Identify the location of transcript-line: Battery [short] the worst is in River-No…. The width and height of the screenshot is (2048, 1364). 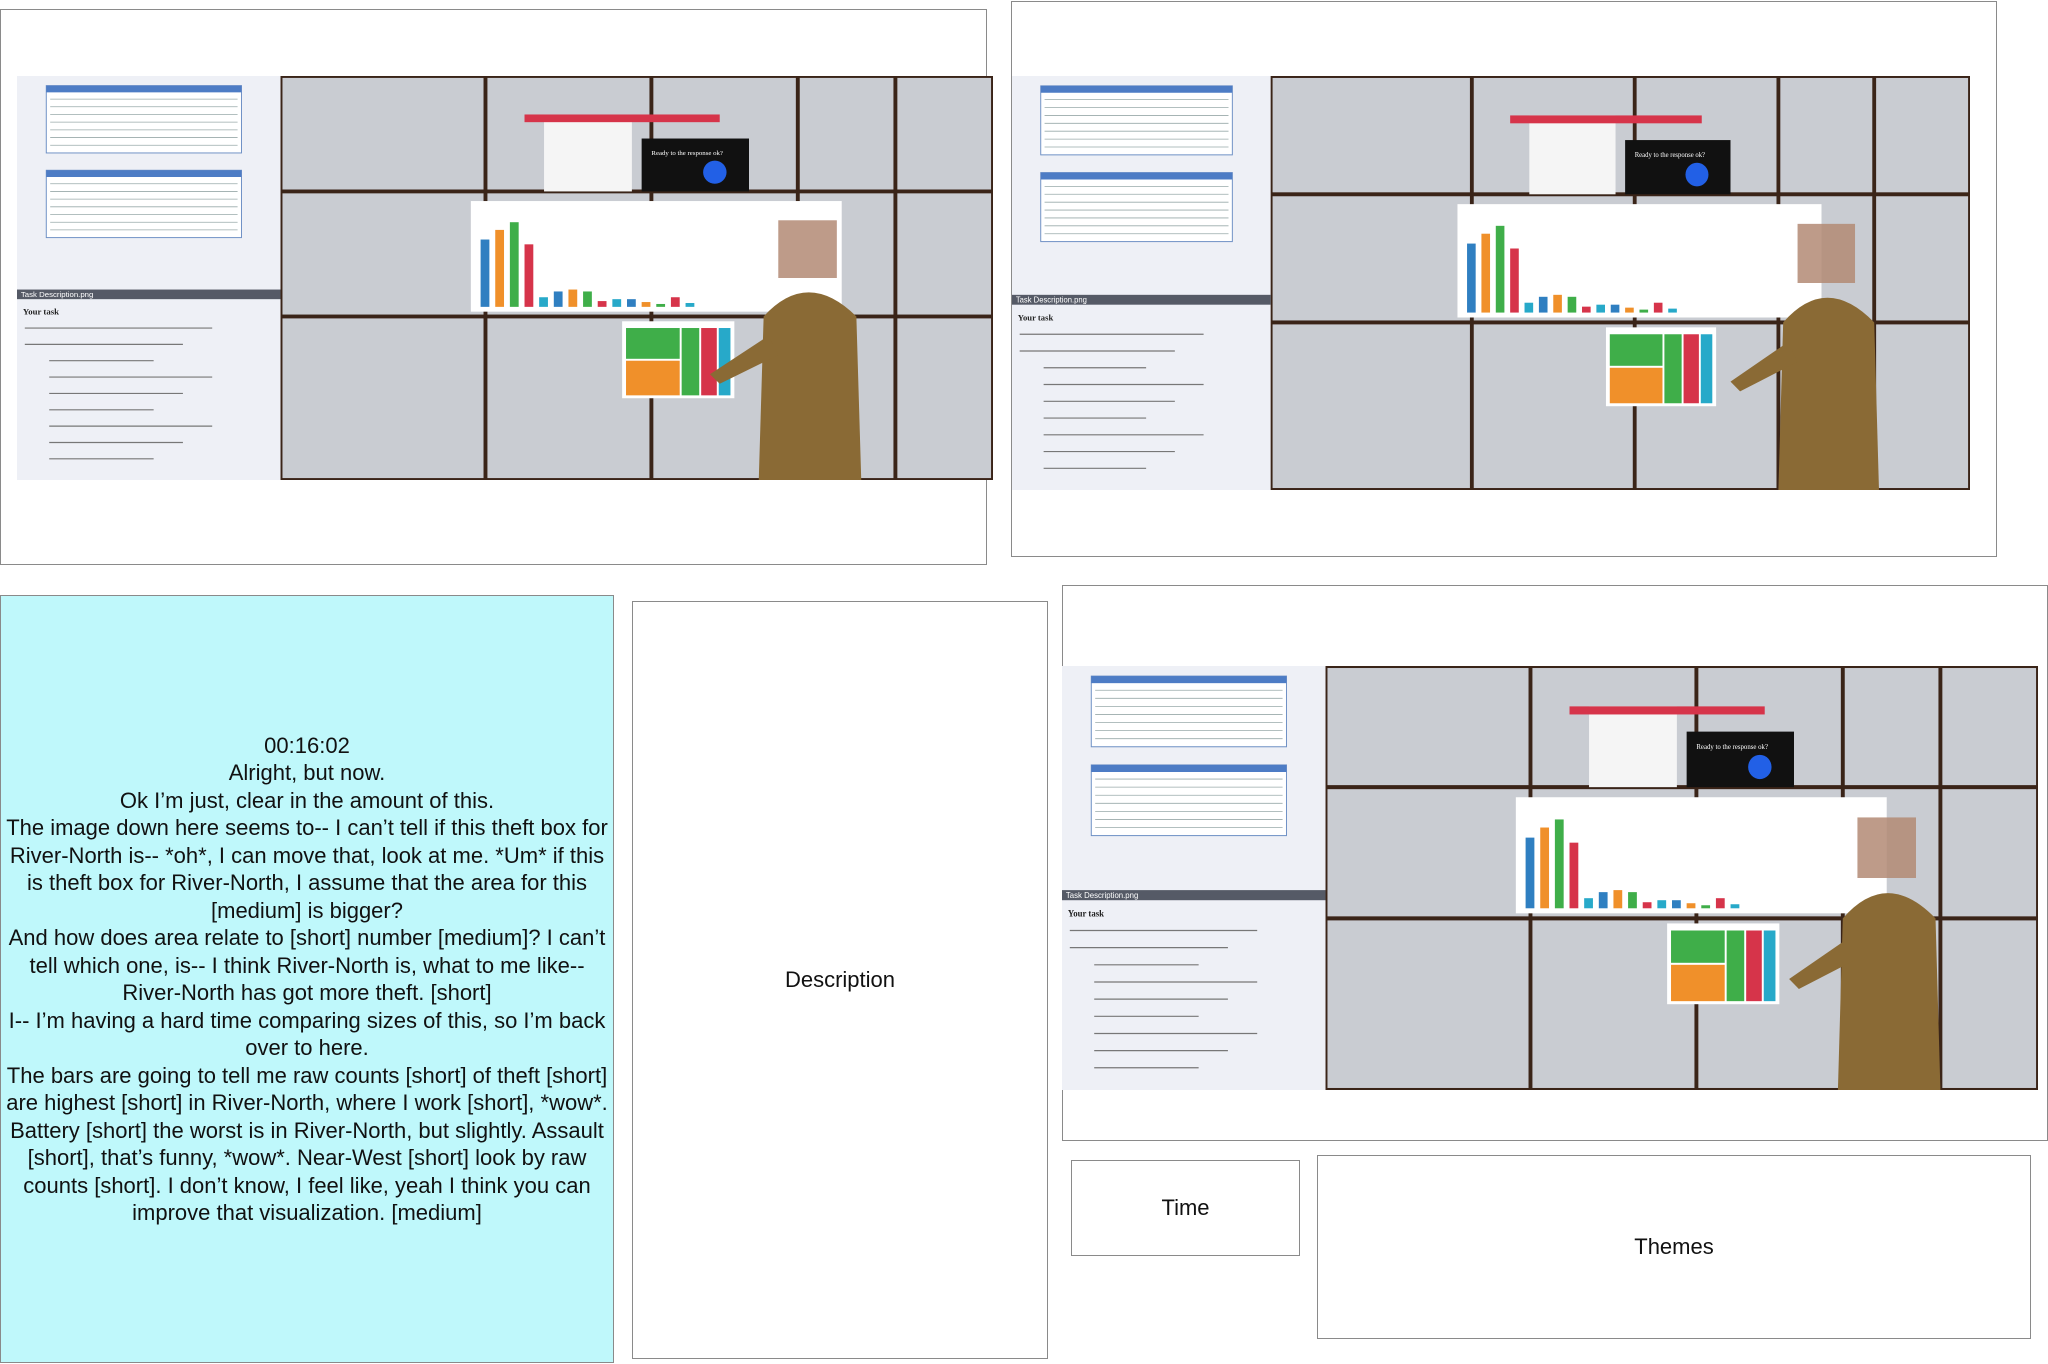
(307, 1171).